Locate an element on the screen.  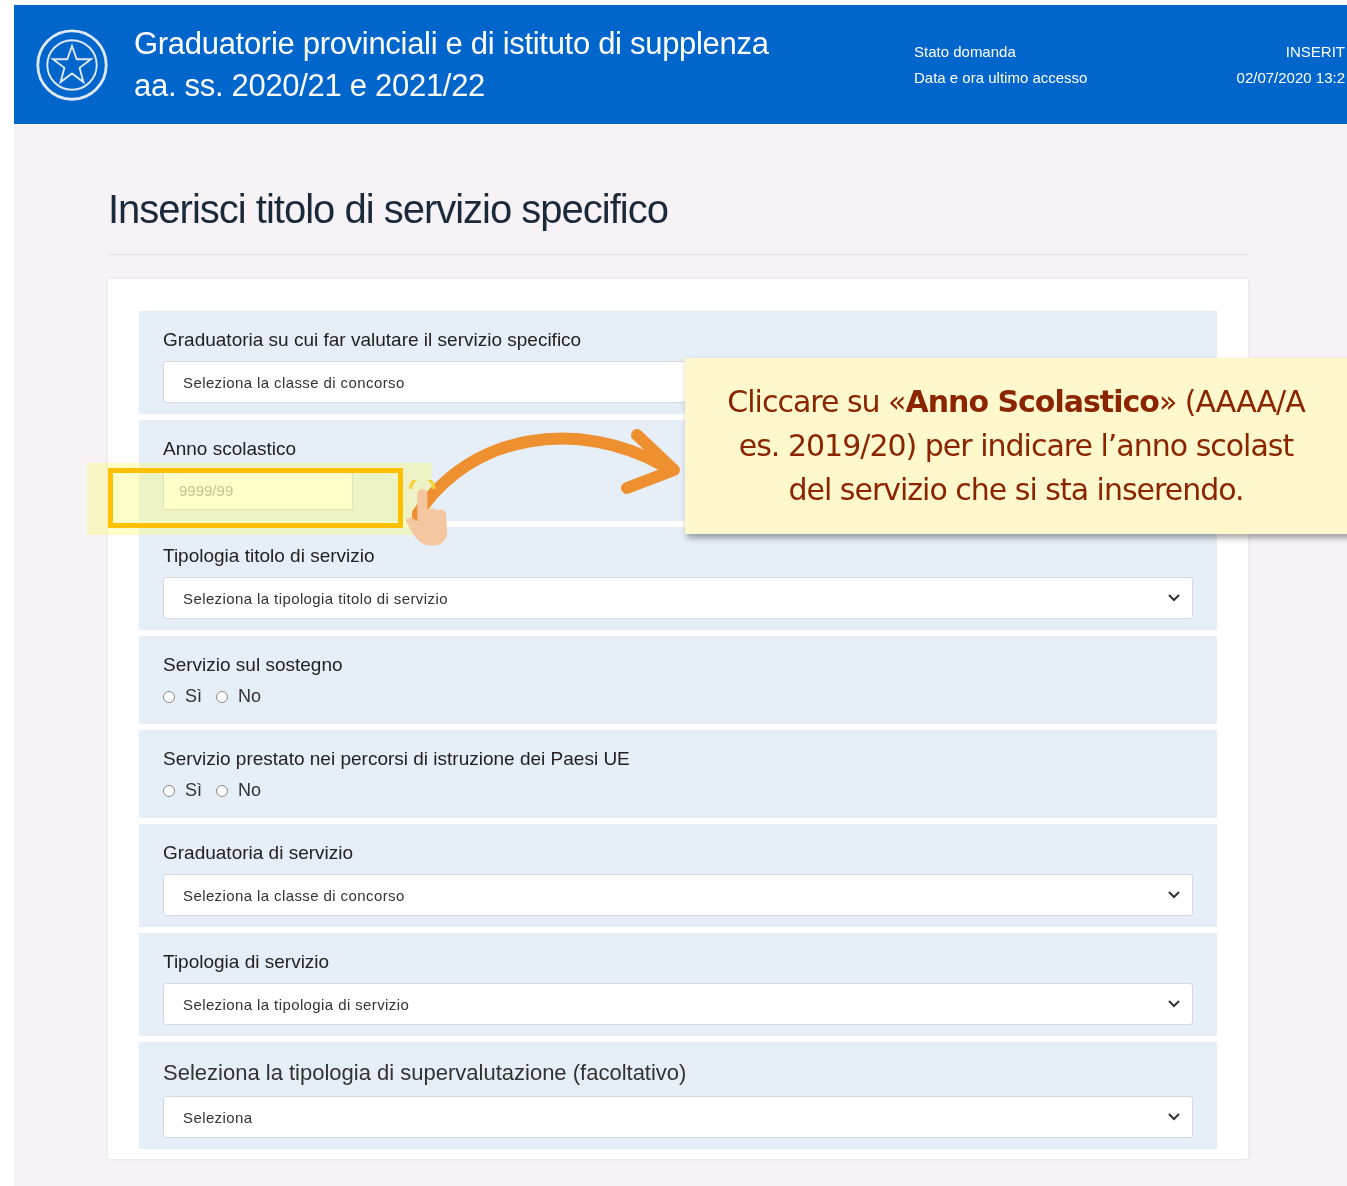
page-title: Inserisci titolo di servizio specifico is located at coordinates (388, 209).